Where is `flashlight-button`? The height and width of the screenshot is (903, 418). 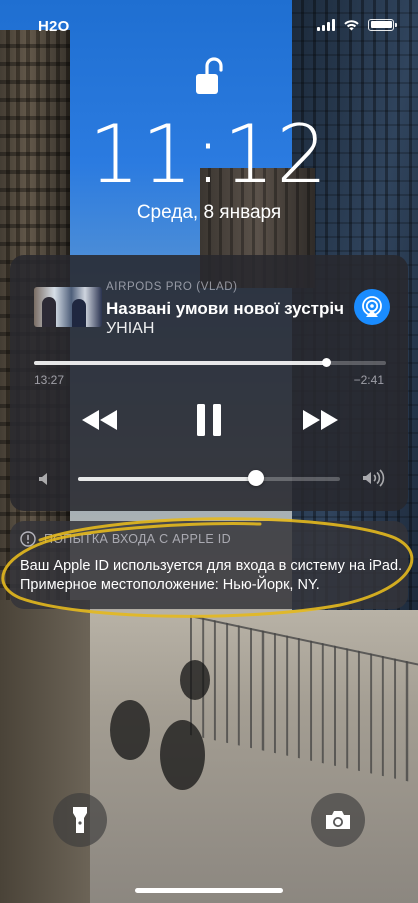 flashlight-button is located at coordinates (80, 820).